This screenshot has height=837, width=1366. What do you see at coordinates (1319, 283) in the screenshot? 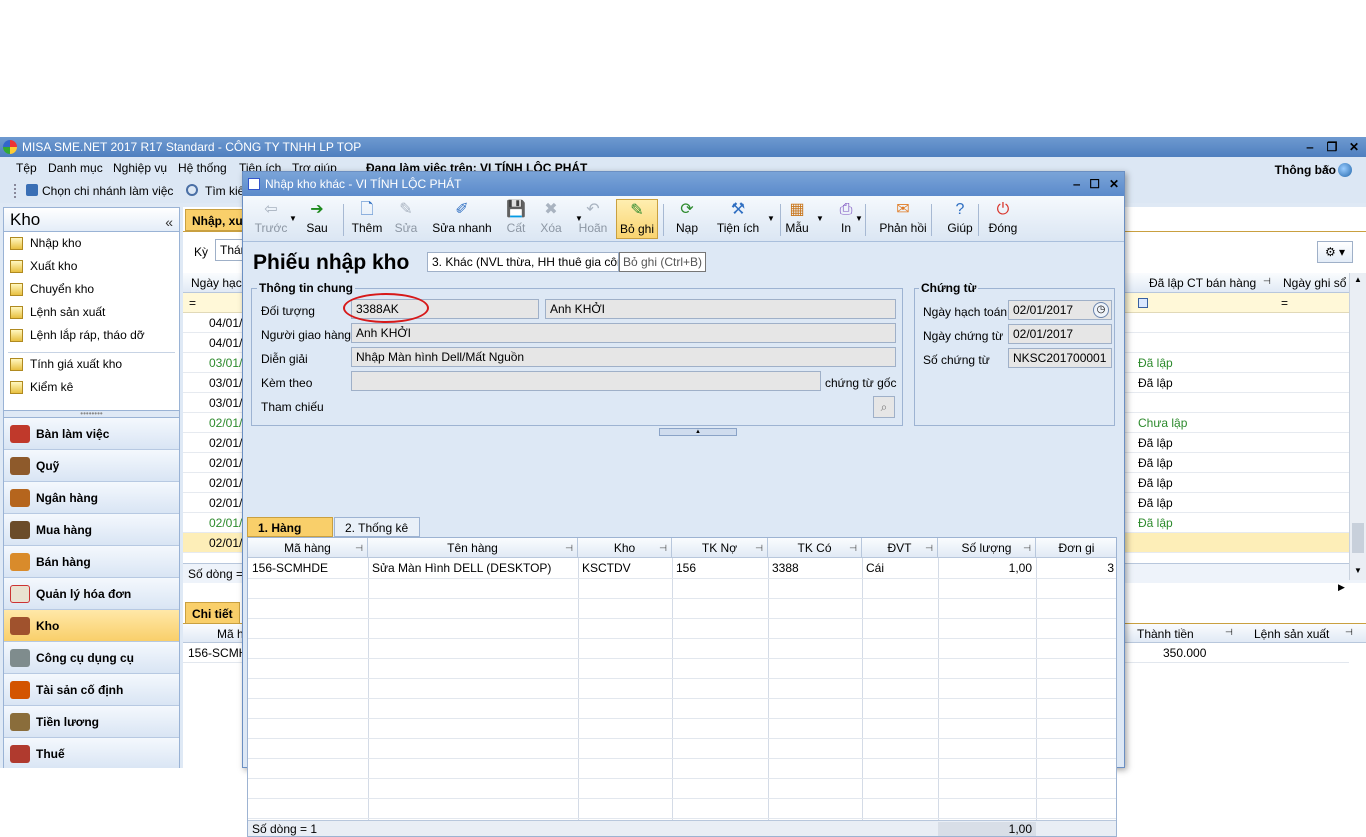
I see `col-header-post-date: Ngày ghi sổ k` at bounding box center [1319, 283].